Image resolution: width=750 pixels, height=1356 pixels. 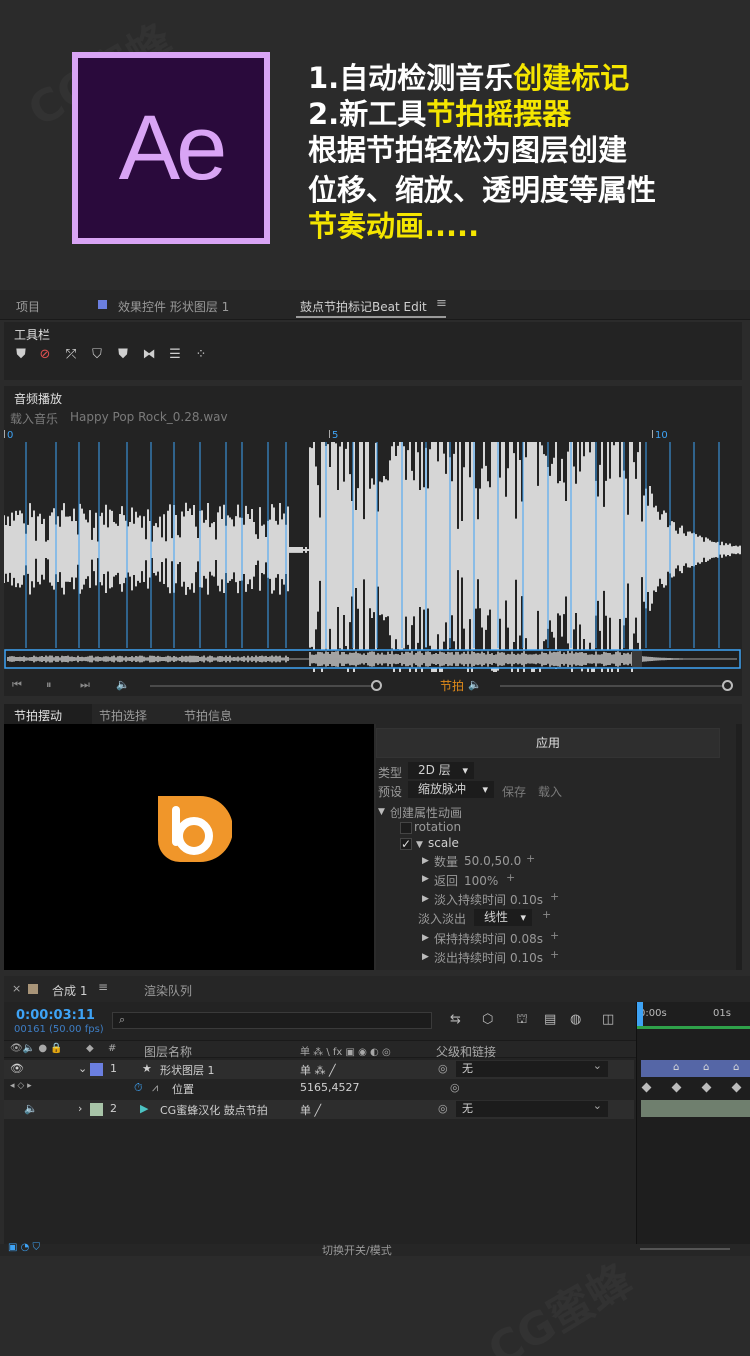 What do you see at coordinates (575, 1019) in the screenshot?
I see `motion-blur-icon: ◍` at bounding box center [575, 1019].